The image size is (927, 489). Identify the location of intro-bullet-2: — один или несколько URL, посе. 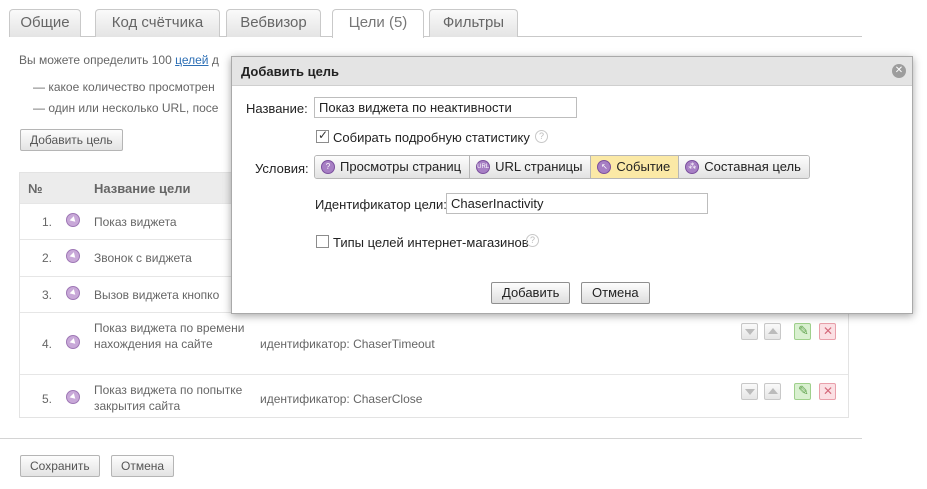
(126, 108).